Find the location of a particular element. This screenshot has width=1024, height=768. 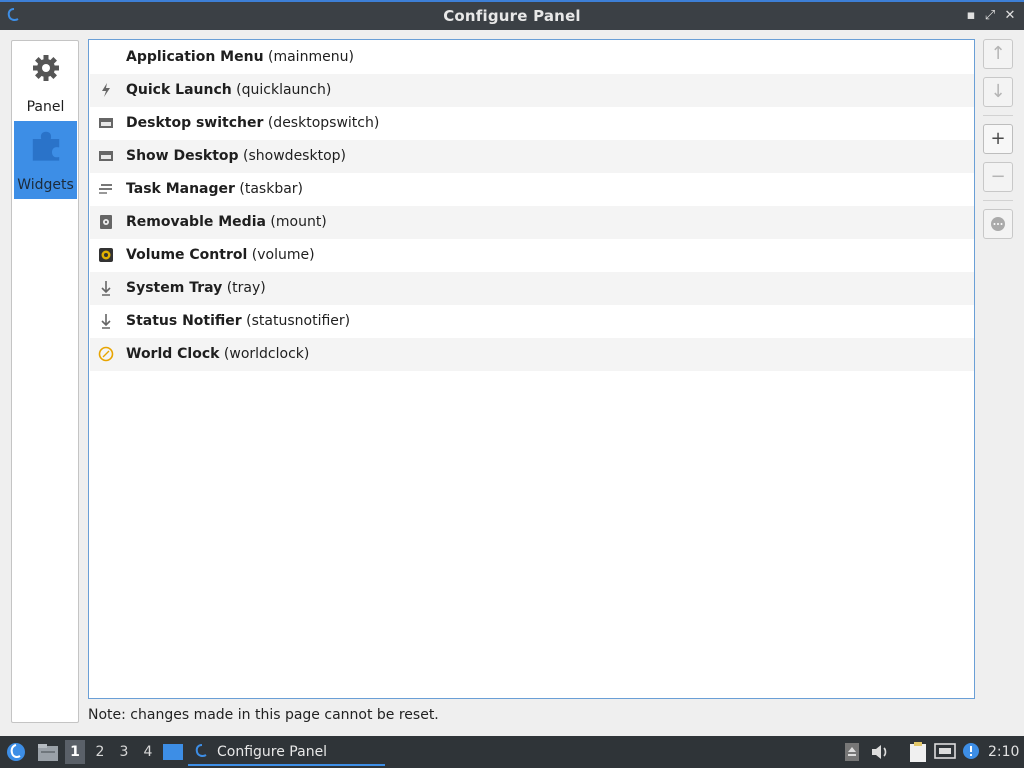

desktop-3-button: 3 is located at coordinates (124, 752).